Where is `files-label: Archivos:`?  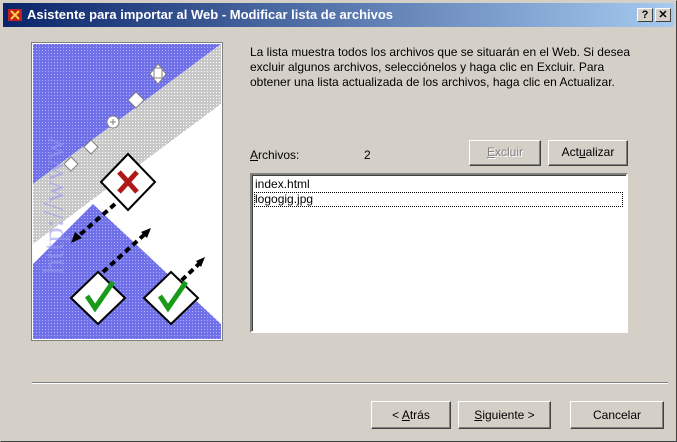 files-label: Archivos: is located at coordinates (275, 155).